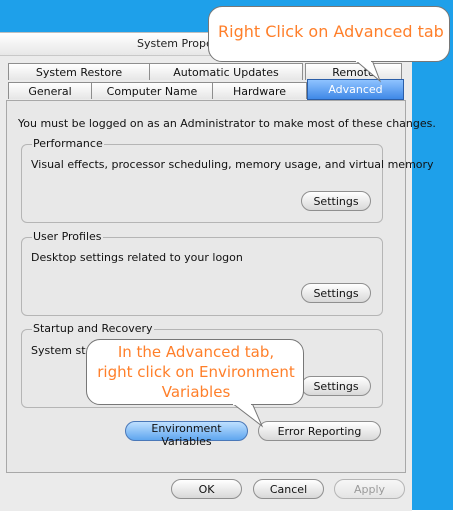  I want to click on callout-mid-line-1: In the Advanced tab,, so click(196, 352).